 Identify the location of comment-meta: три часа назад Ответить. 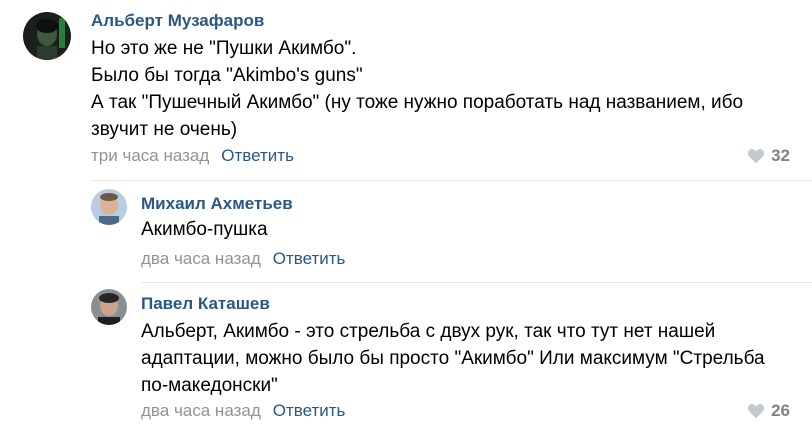
(192, 156).